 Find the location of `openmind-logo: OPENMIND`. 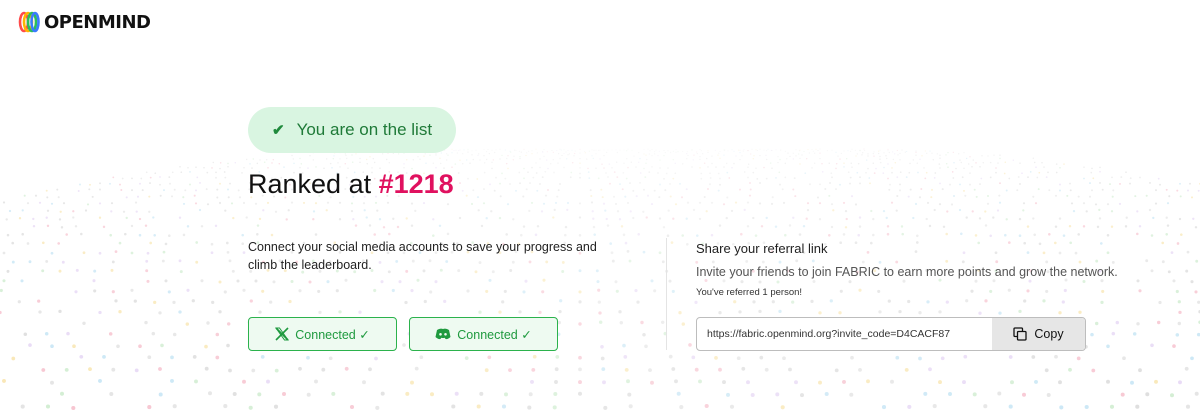

openmind-logo: OPENMIND is located at coordinates (84, 22).